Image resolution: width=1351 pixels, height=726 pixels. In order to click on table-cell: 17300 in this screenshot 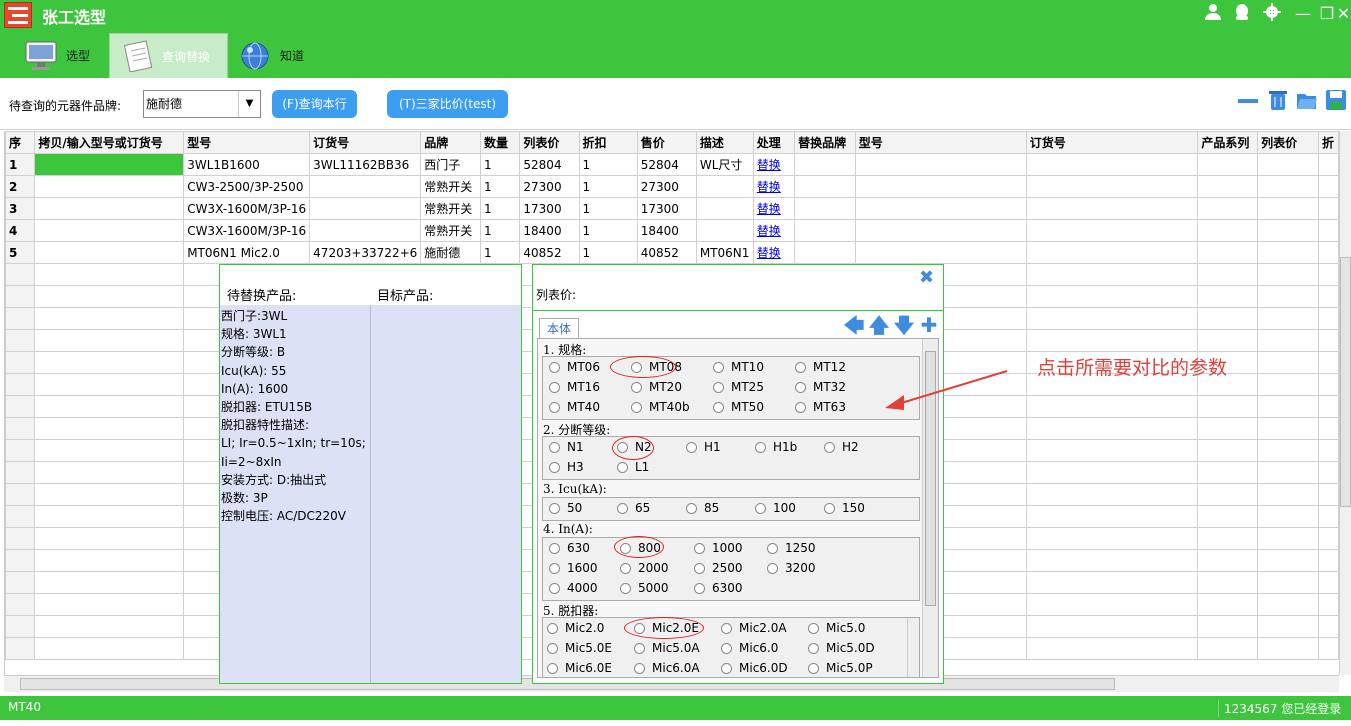, I will do `click(666, 208)`.